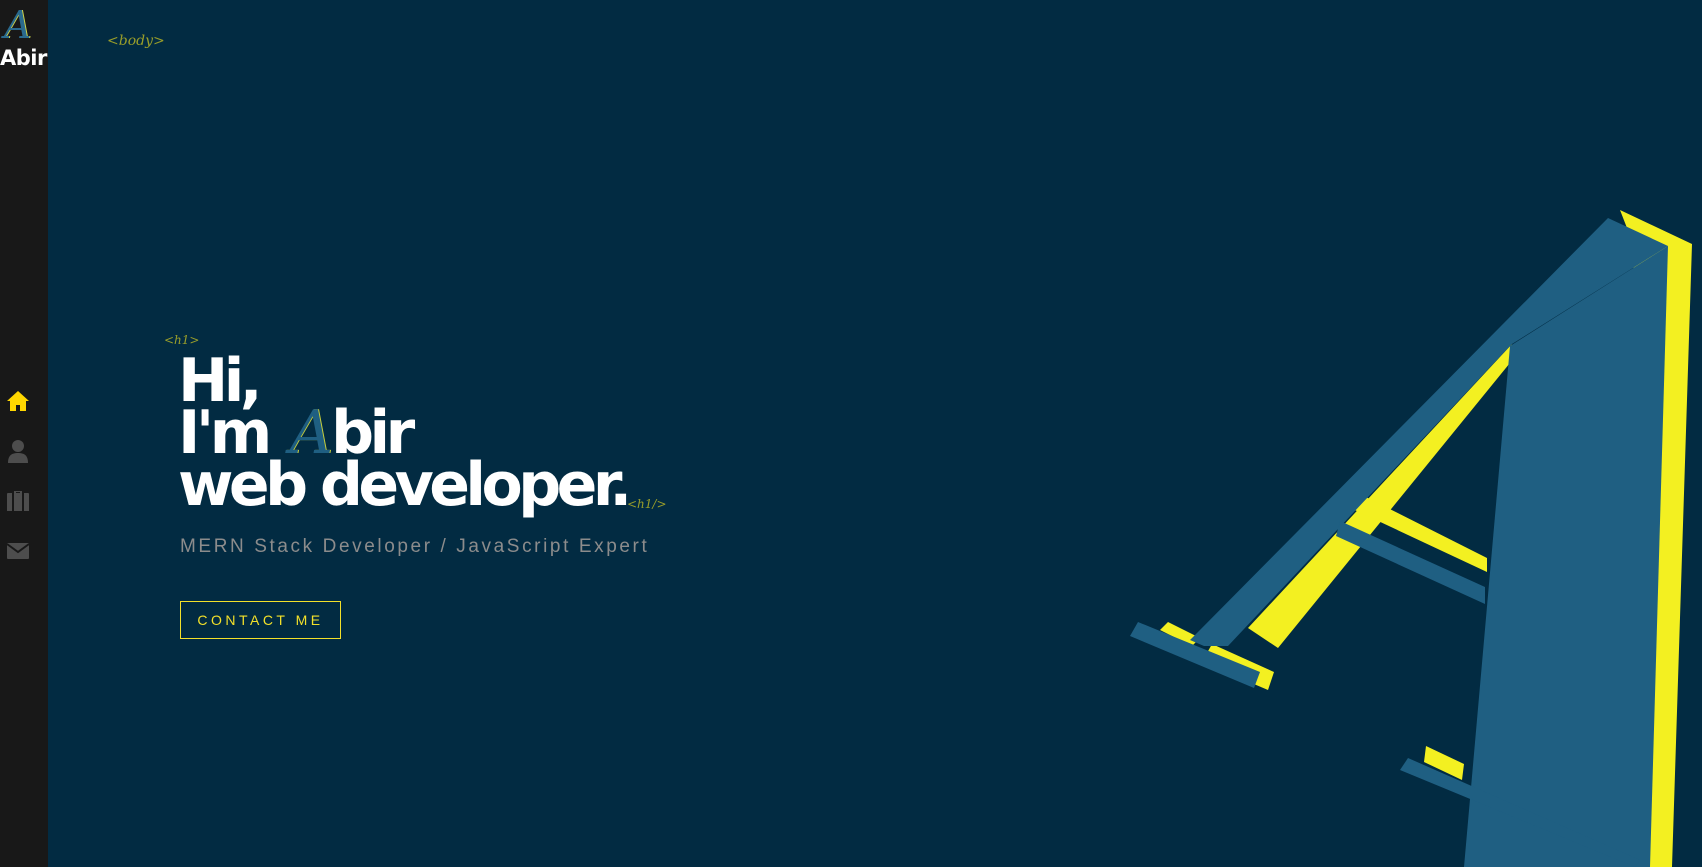 This screenshot has height=867, width=1702. What do you see at coordinates (23, 58) in the screenshot?
I see `logo-name: Abir` at bounding box center [23, 58].